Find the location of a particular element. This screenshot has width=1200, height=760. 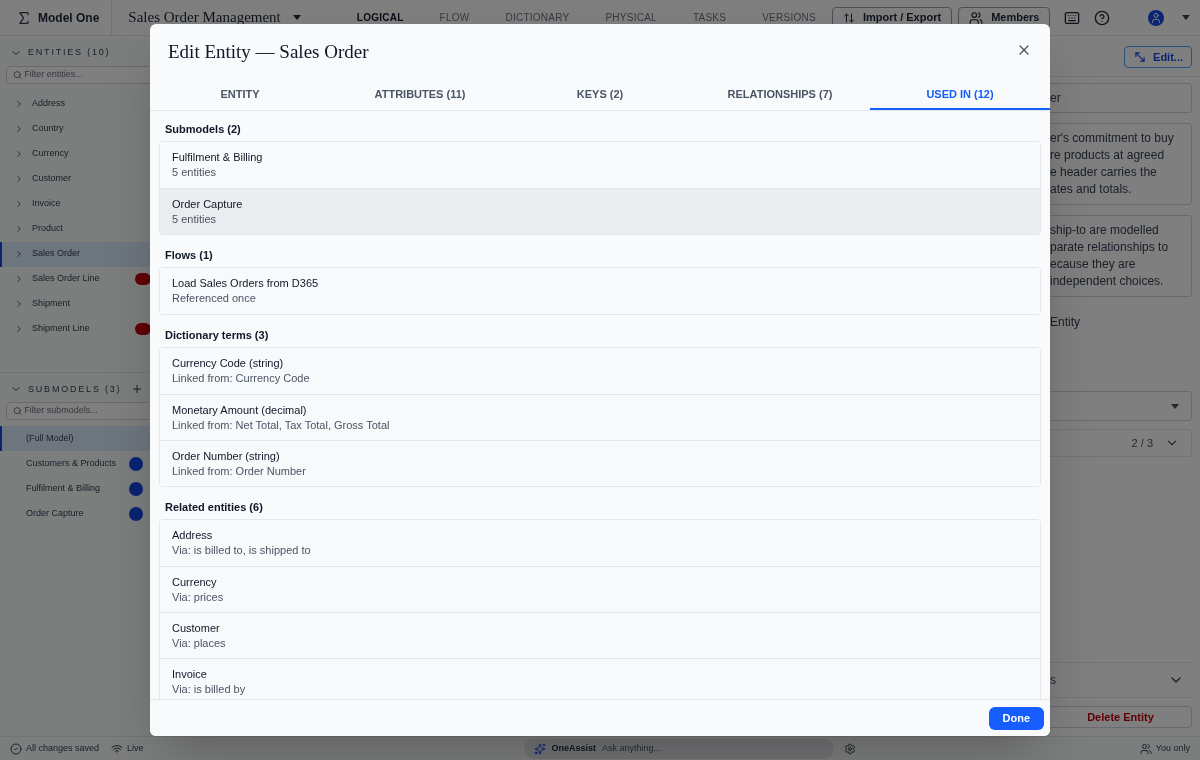

delete-entity-button: Delete Entity is located at coordinates (1121, 717).